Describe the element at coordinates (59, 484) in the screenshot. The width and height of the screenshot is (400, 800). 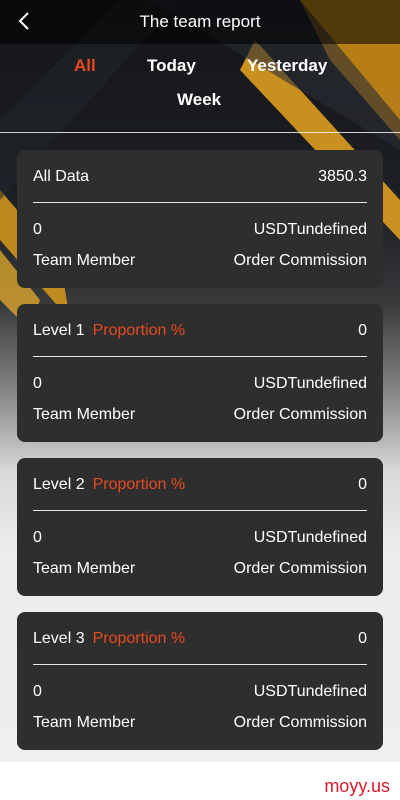
I see `level-label: Level 2` at that location.